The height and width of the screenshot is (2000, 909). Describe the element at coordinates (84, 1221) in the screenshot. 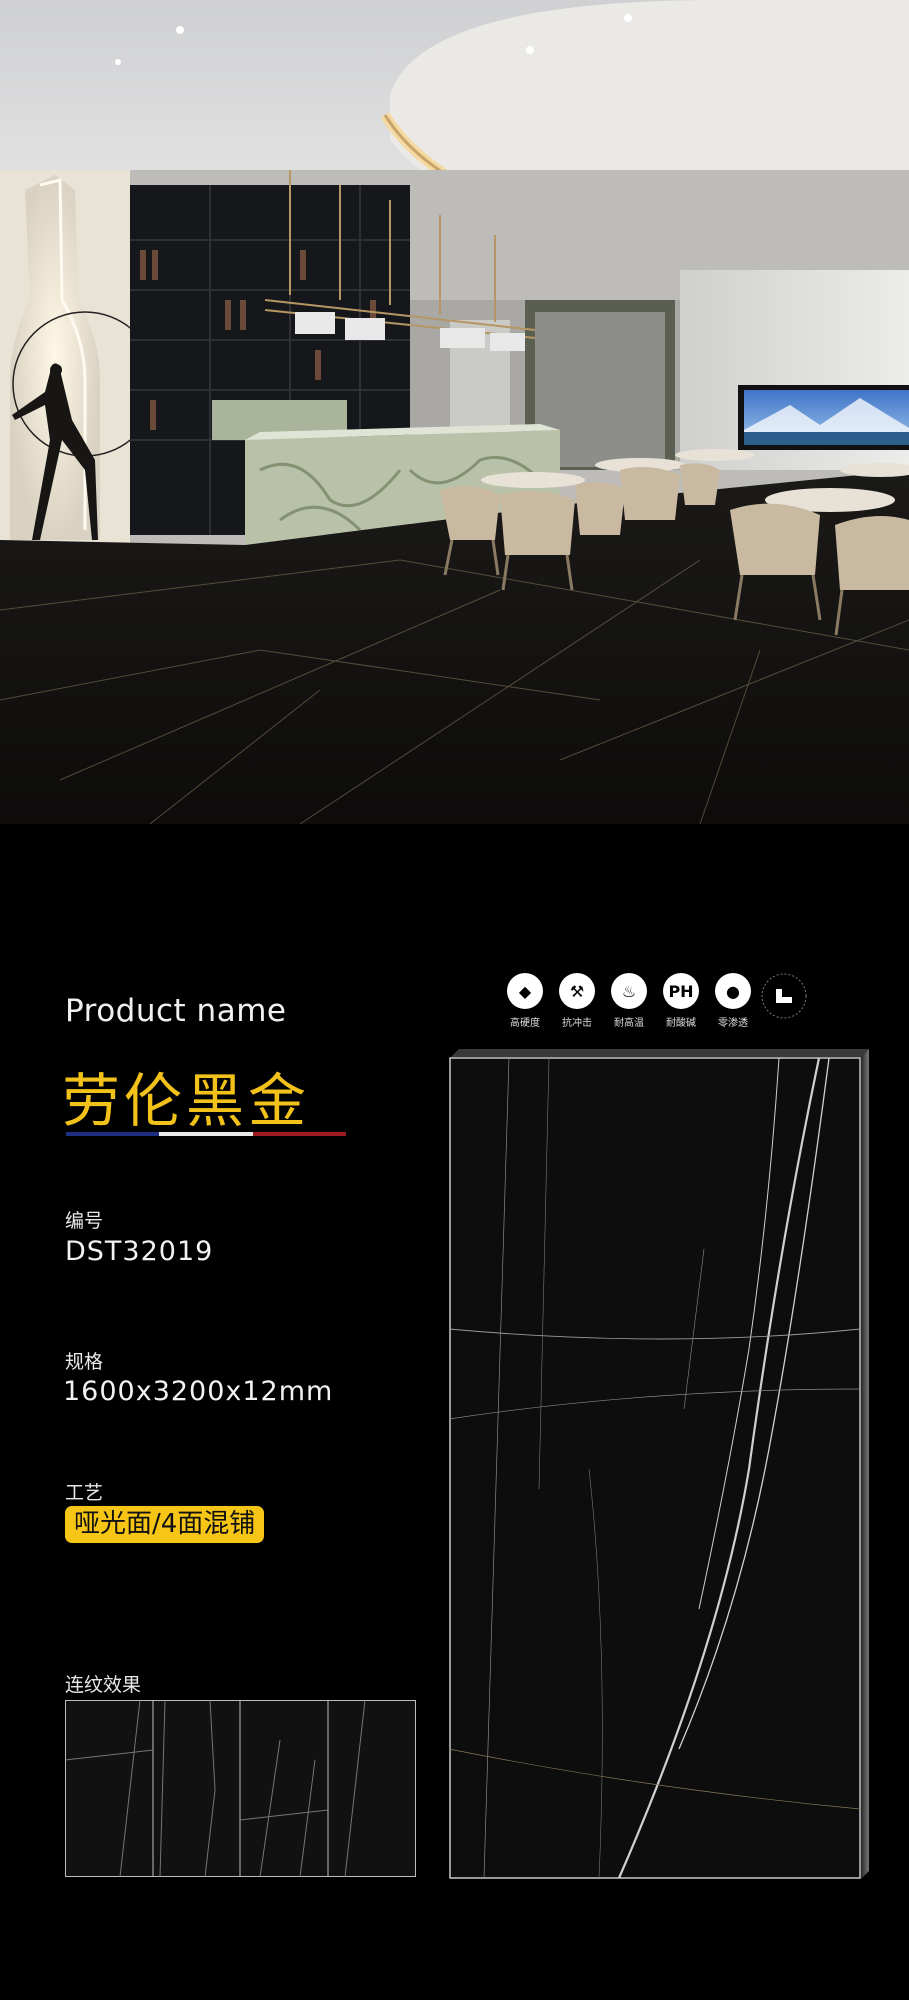

I see `code-label: 编号` at that location.